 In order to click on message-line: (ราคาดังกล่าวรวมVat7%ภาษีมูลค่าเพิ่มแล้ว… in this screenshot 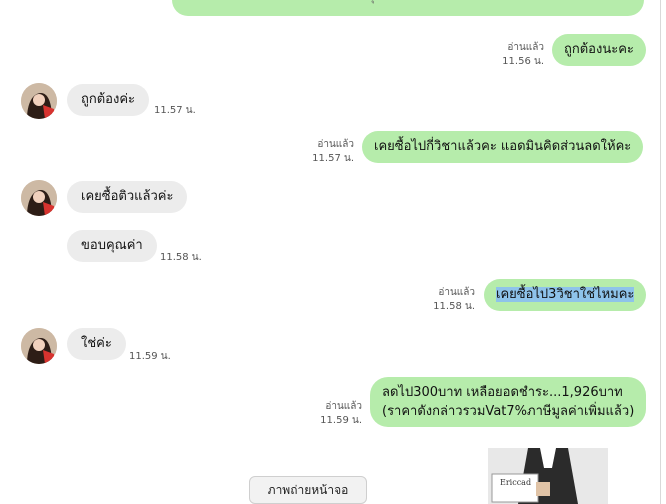, I will do `click(508, 411)`.